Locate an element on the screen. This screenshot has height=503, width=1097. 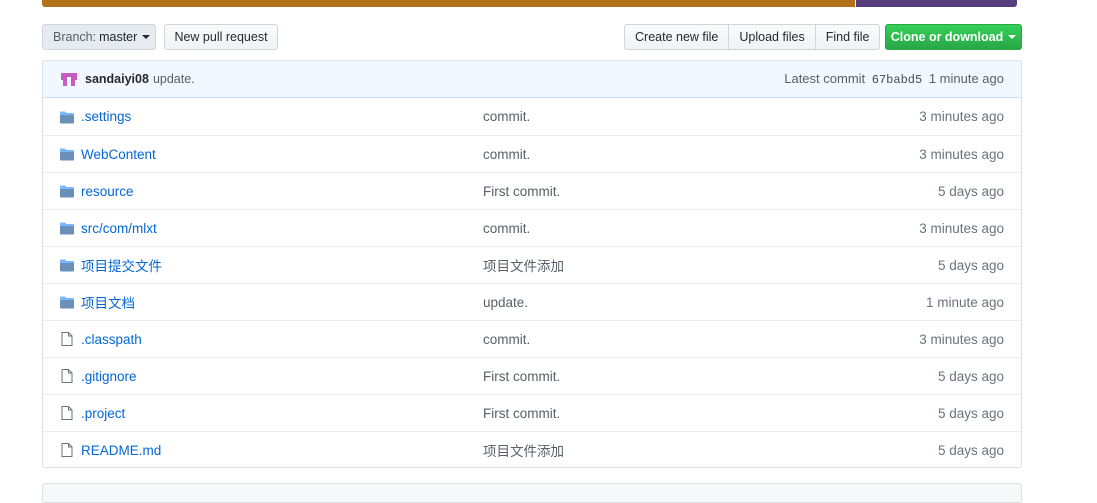
file-row: WebContent commit. 3 minutes ago is located at coordinates (532, 153).